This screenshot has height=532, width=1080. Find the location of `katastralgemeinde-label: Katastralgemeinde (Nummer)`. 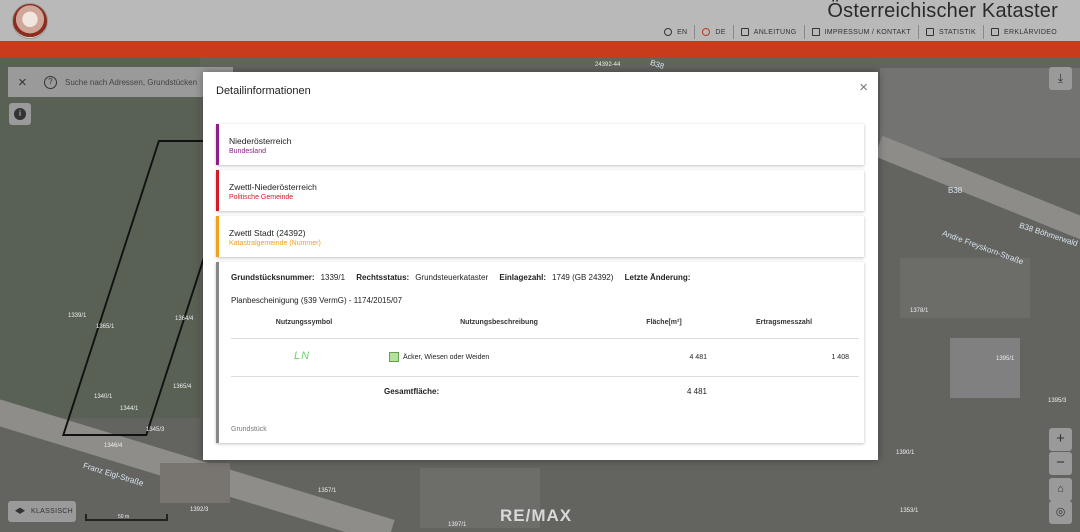

katastralgemeinde-label: Katastralgemeinde (Nummer) is located at coordinates (275, 243).